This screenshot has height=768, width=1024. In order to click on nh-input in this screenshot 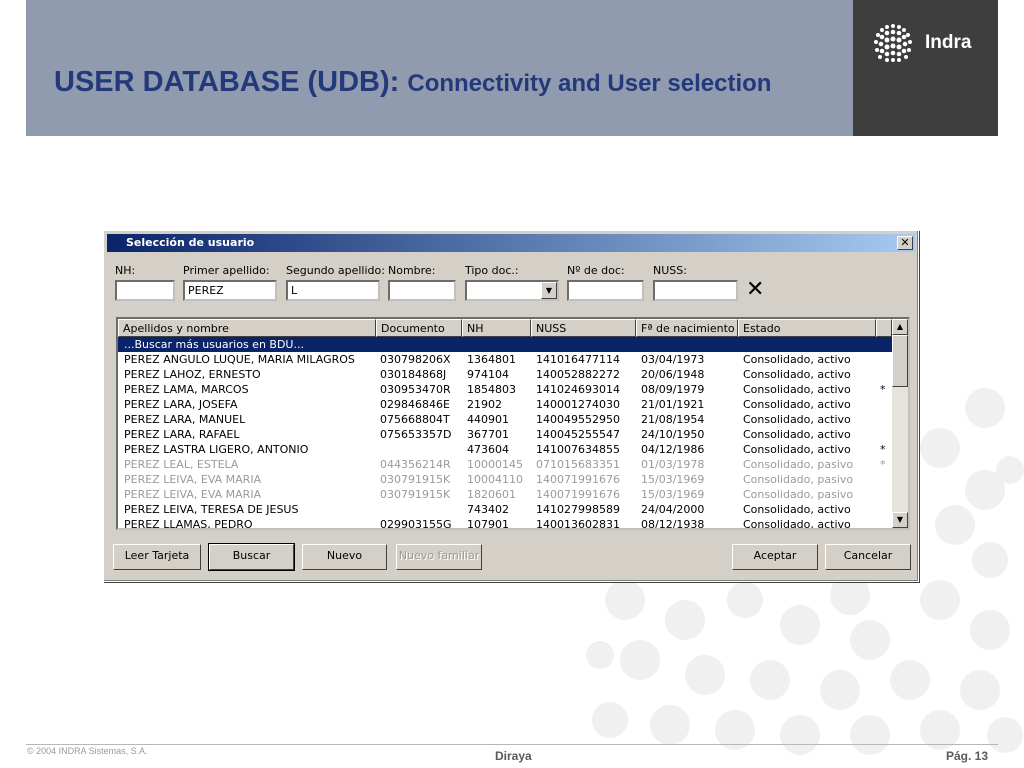, I will do `click(145, 290)`.